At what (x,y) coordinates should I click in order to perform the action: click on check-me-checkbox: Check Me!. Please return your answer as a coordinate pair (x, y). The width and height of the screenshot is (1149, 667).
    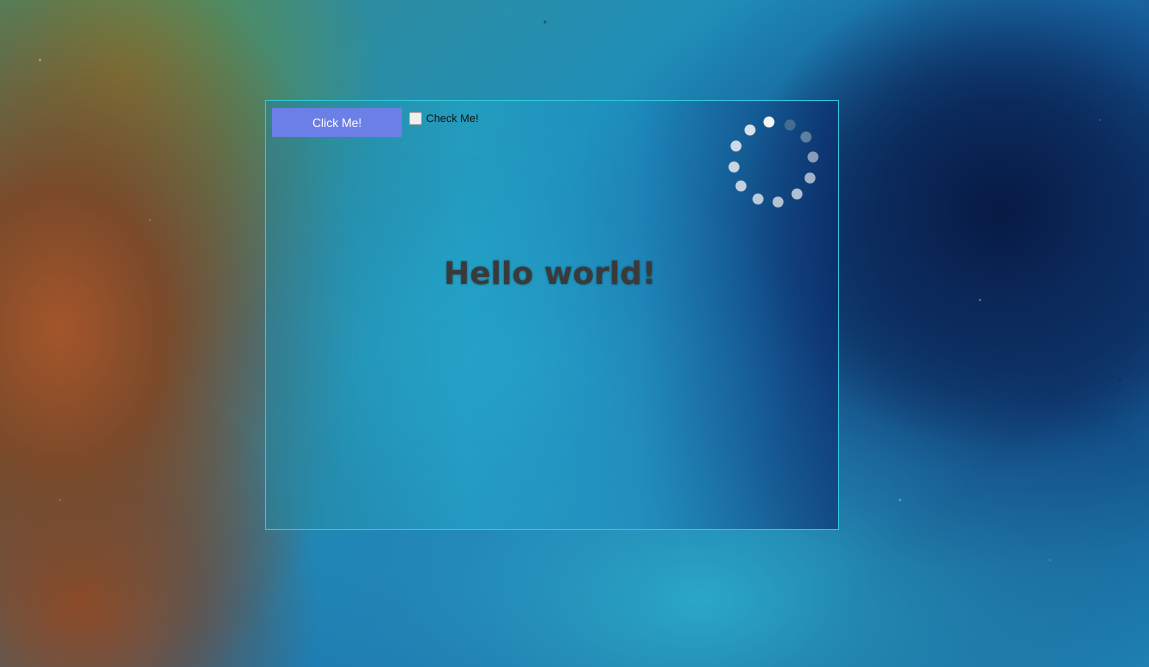
    Looking at the image, I should click on (444, 118).